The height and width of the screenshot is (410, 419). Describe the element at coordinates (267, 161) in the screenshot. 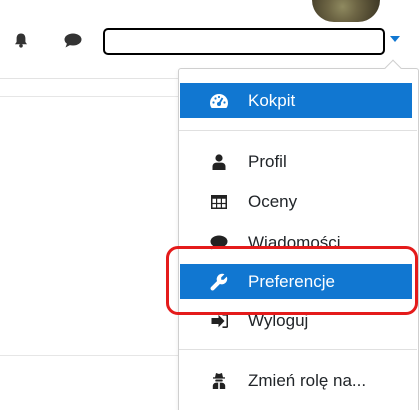

I see `menu-item-label: Profil` at that location.